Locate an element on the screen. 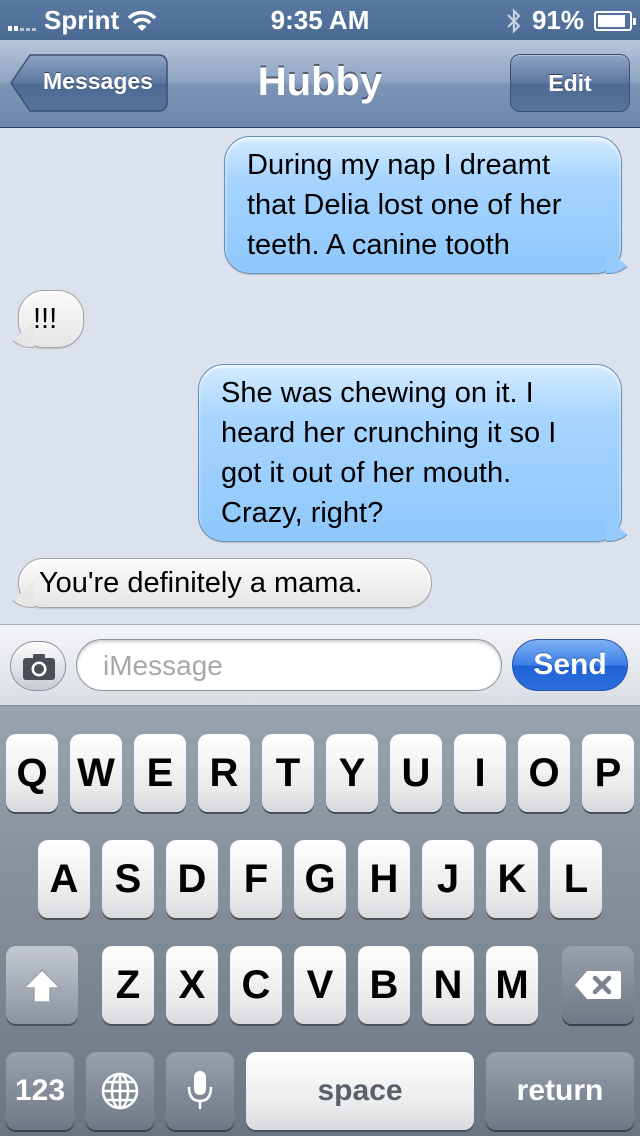 Image resolution: width=640 pixels, height=1136 pixels. globe-key is located at coordinates (120, 1091).